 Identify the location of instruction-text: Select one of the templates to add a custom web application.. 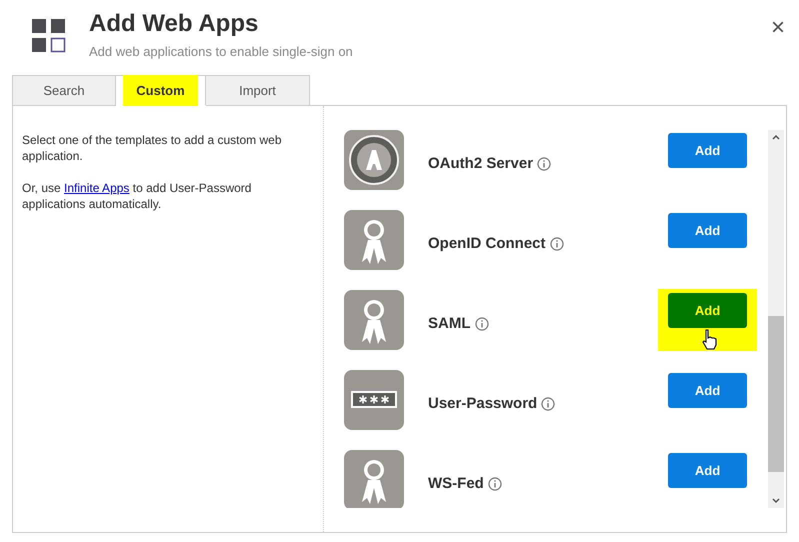
(152, 148).